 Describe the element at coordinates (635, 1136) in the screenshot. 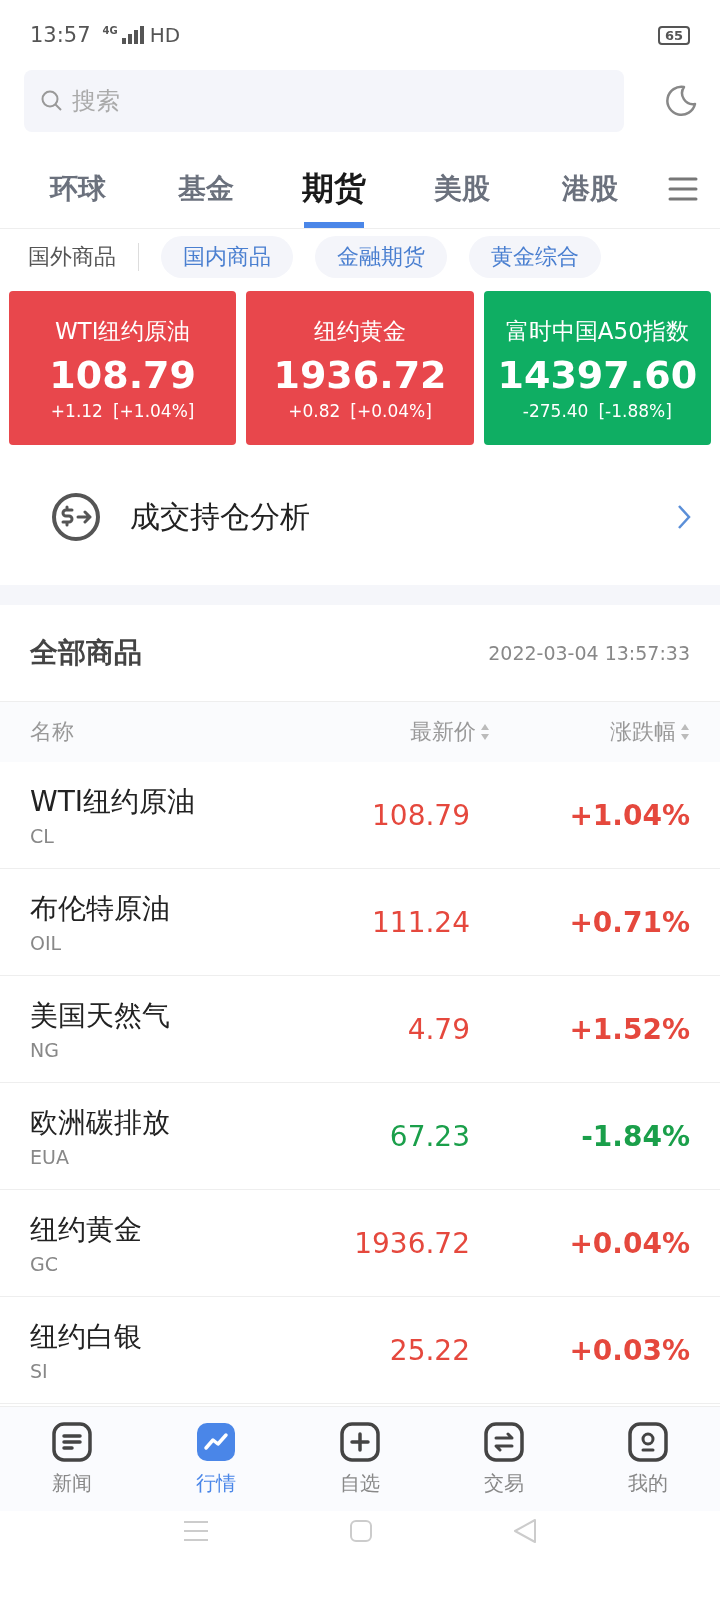

I see `change-percent: -1.84%` at that location.